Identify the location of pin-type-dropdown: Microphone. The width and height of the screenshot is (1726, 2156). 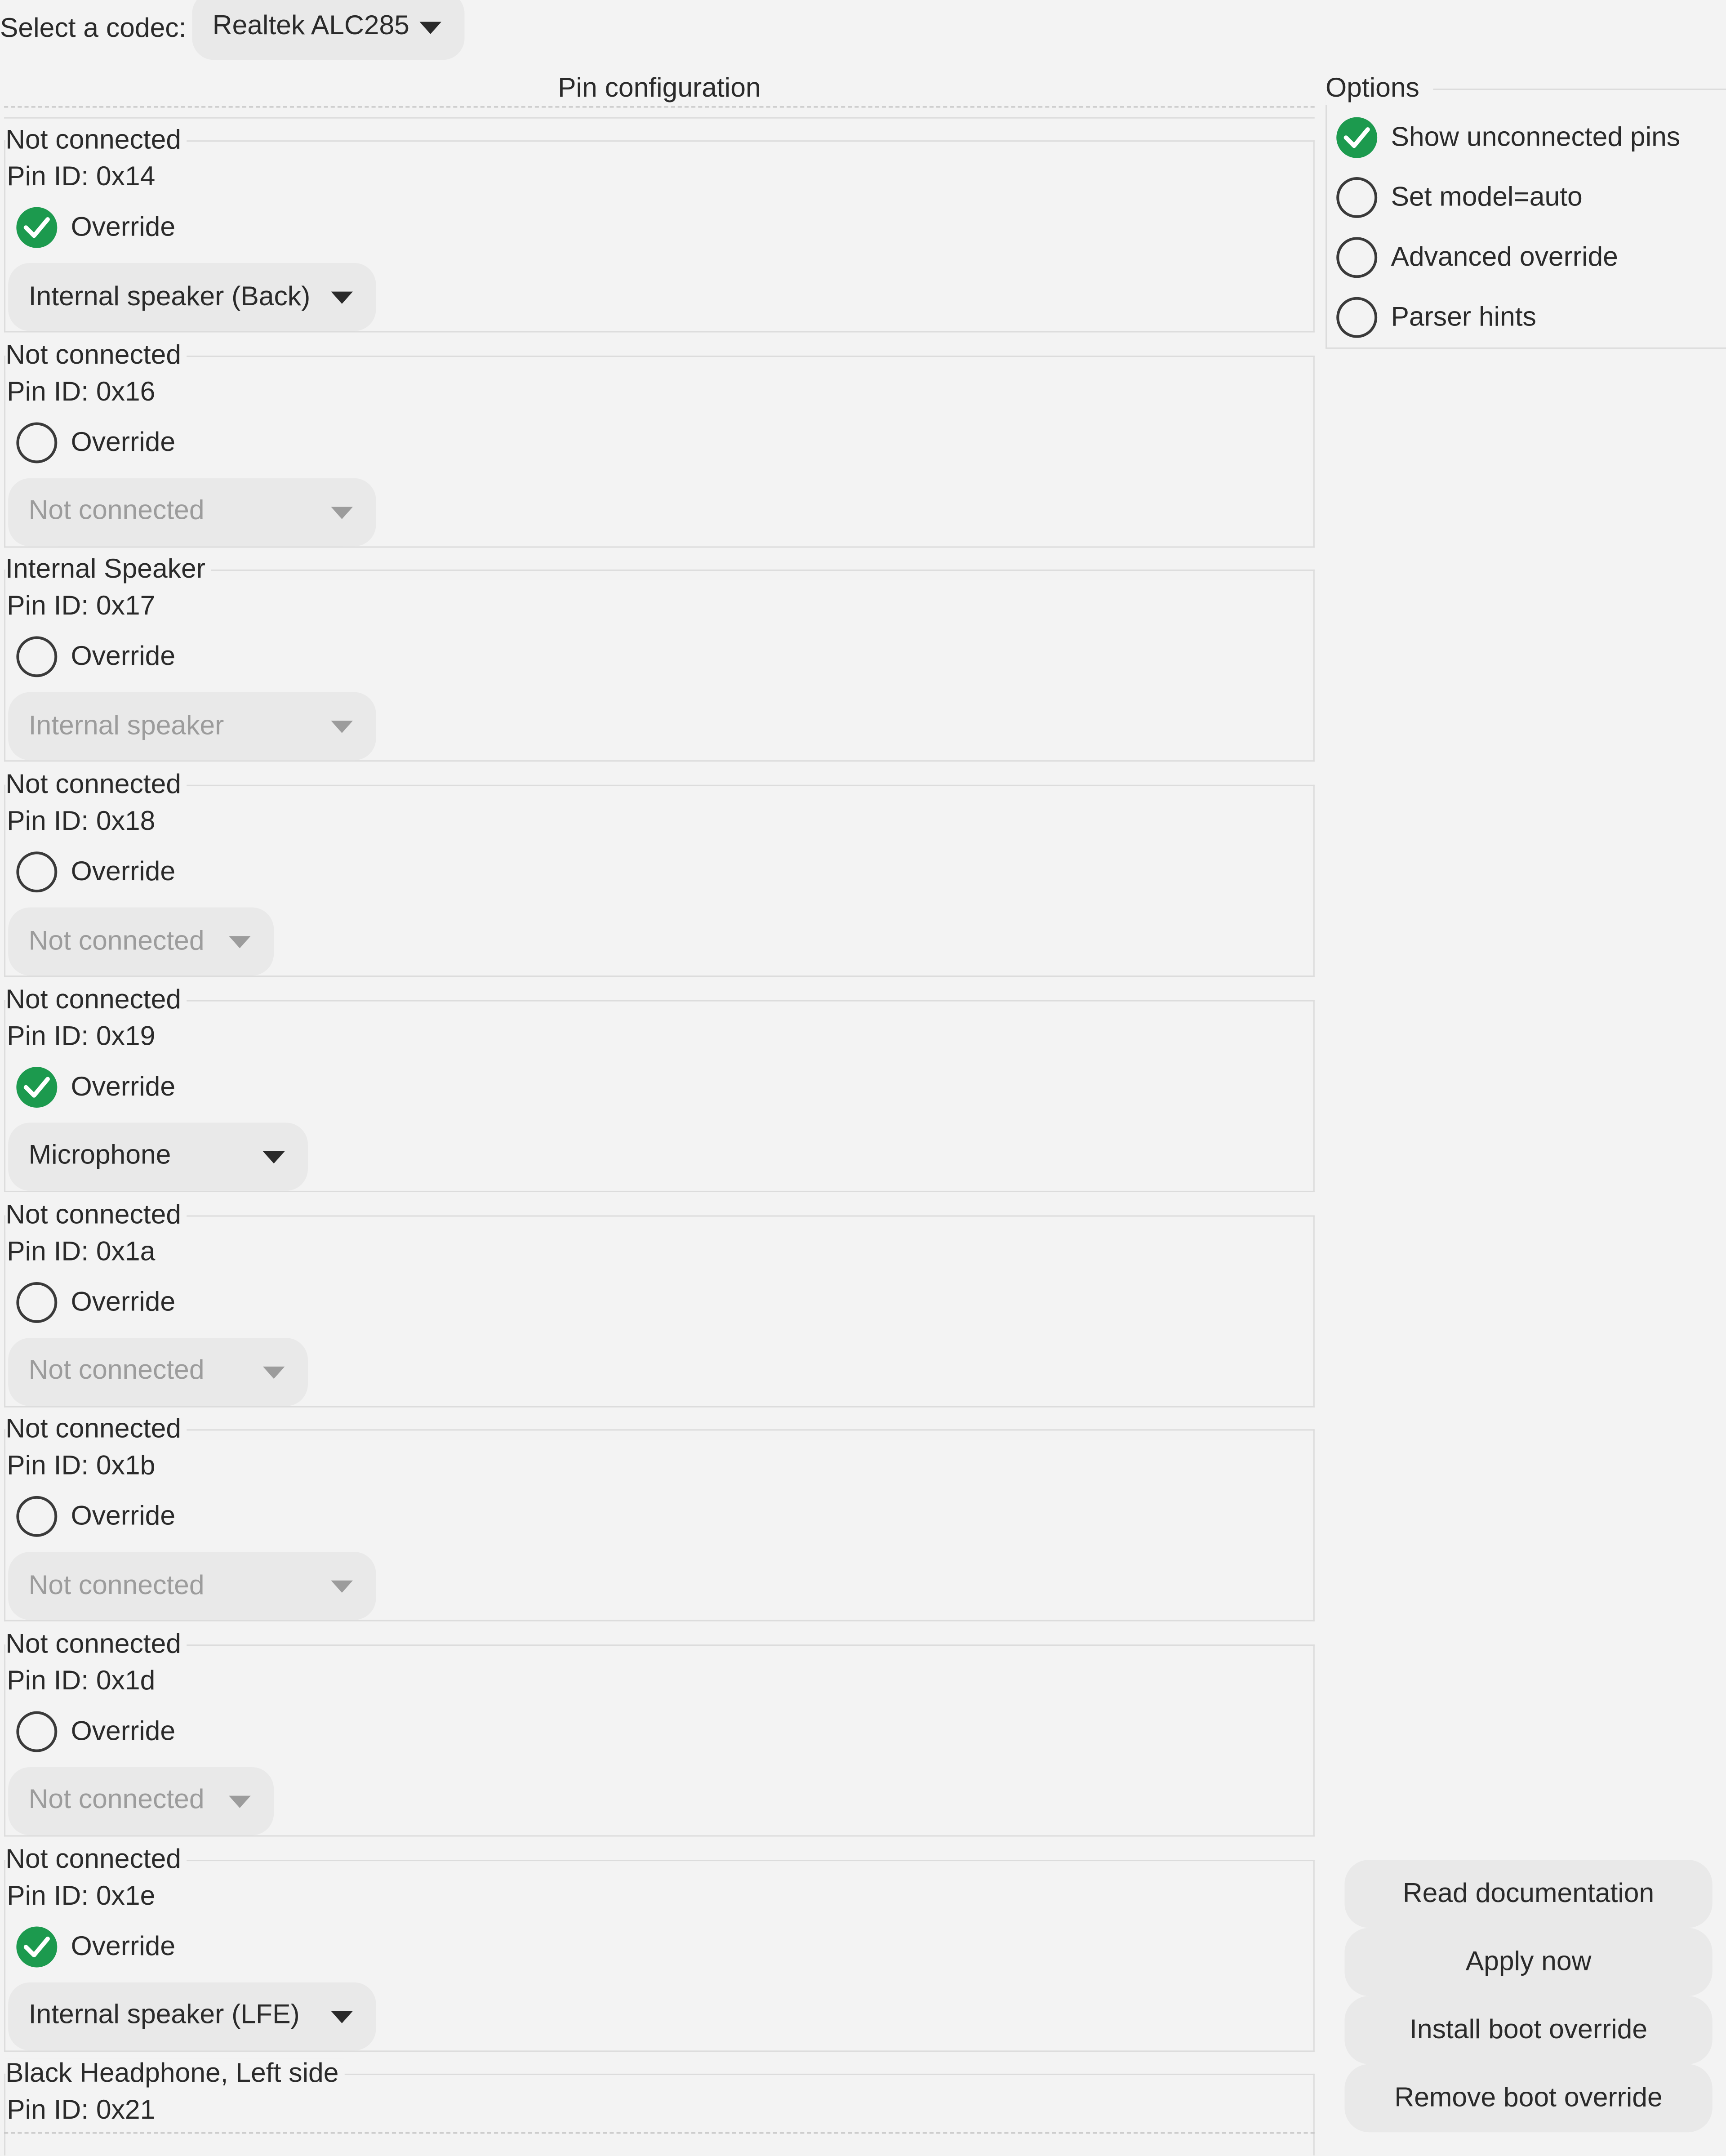
(158, 1156).